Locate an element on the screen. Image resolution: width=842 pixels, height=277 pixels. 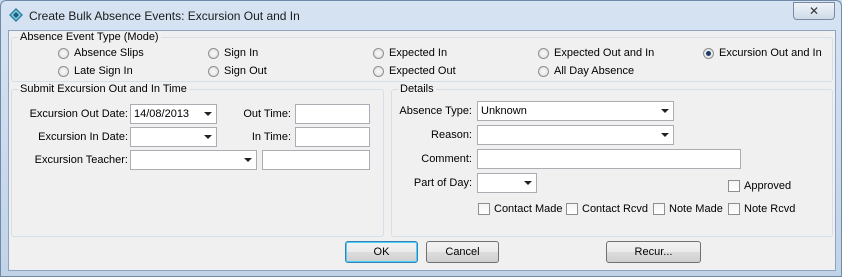
teacher-select is located at coordinates (193, 160).